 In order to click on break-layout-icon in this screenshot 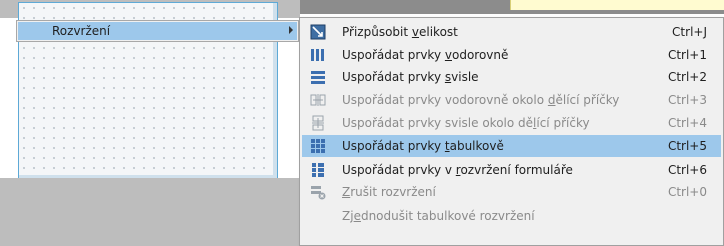, I will do `click(318, 192)`.